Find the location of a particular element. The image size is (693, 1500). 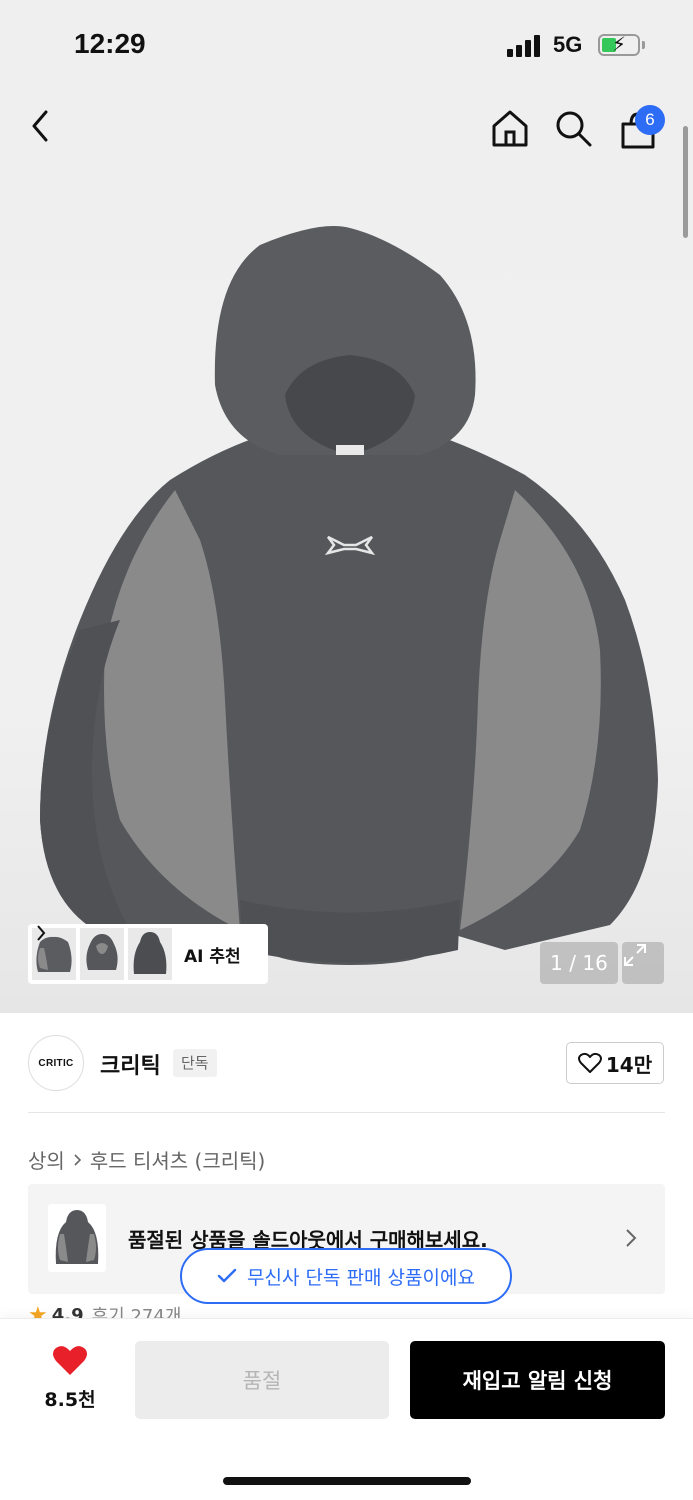

brand-row: CRITIC 크리틱 단독 14만 is located at coordinates (346, 1063).